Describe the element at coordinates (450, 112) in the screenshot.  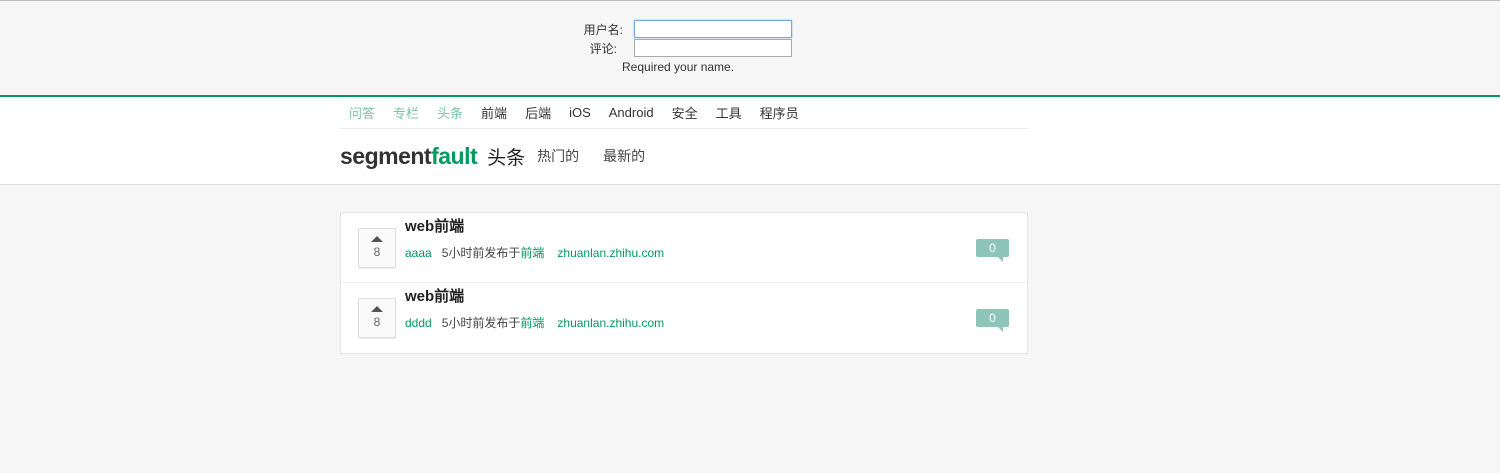
I see `nav-item-headlines: 头条` at that location.